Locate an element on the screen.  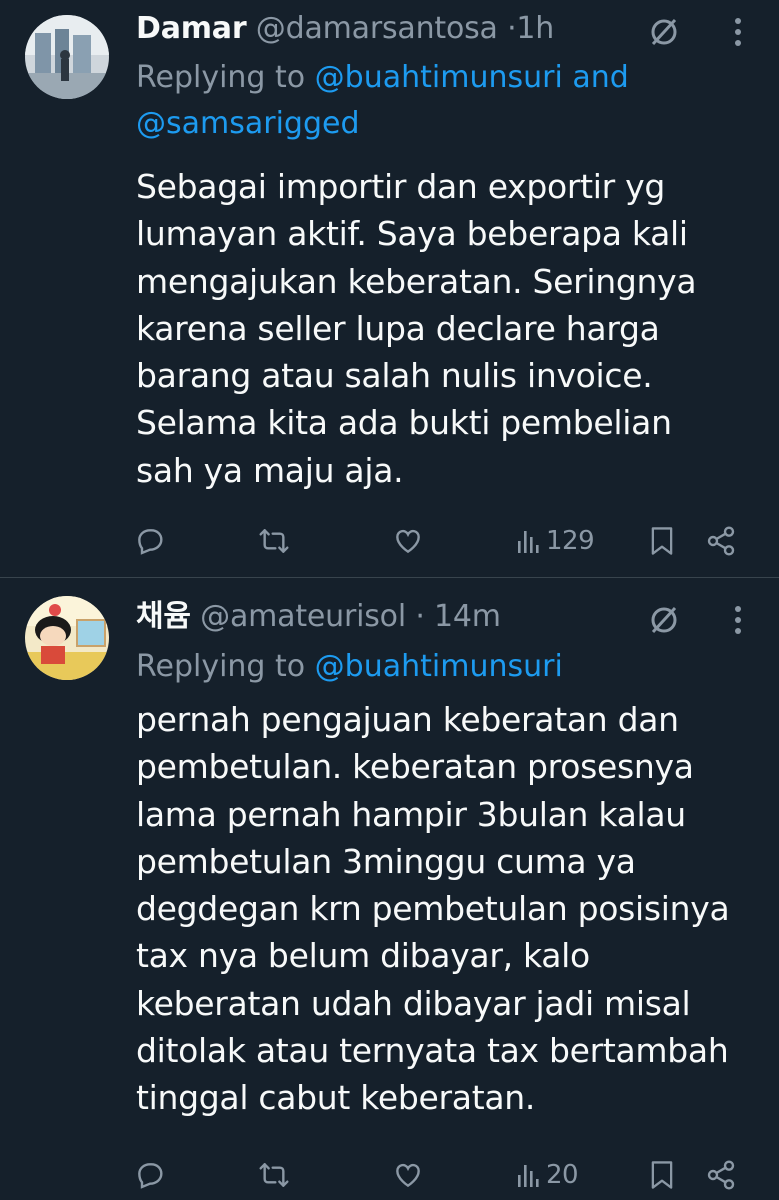
tweet-text-line: Selama kita ada bukti pembelian is located at coordinates (404, 423).